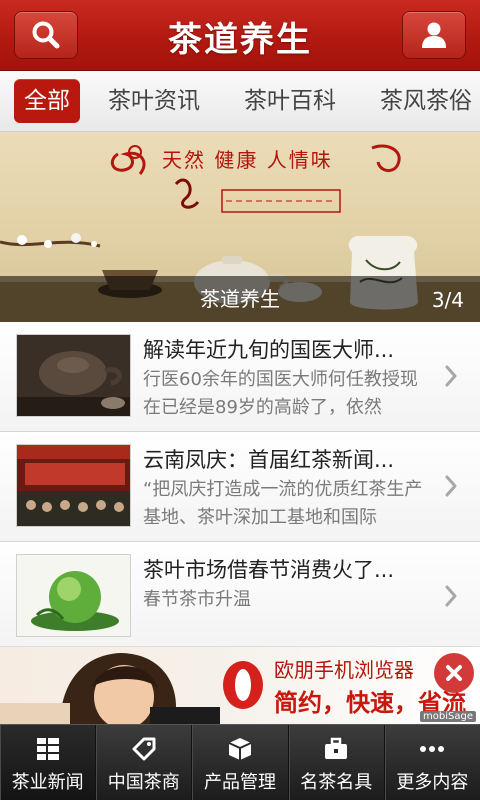 The width and height of the screenshot is (480, 800). What do you see at coordinates (48, 762) in the screenshot?
I see `nav-item-tea-news: 茶业新闻` at bounding box center [48, 762].